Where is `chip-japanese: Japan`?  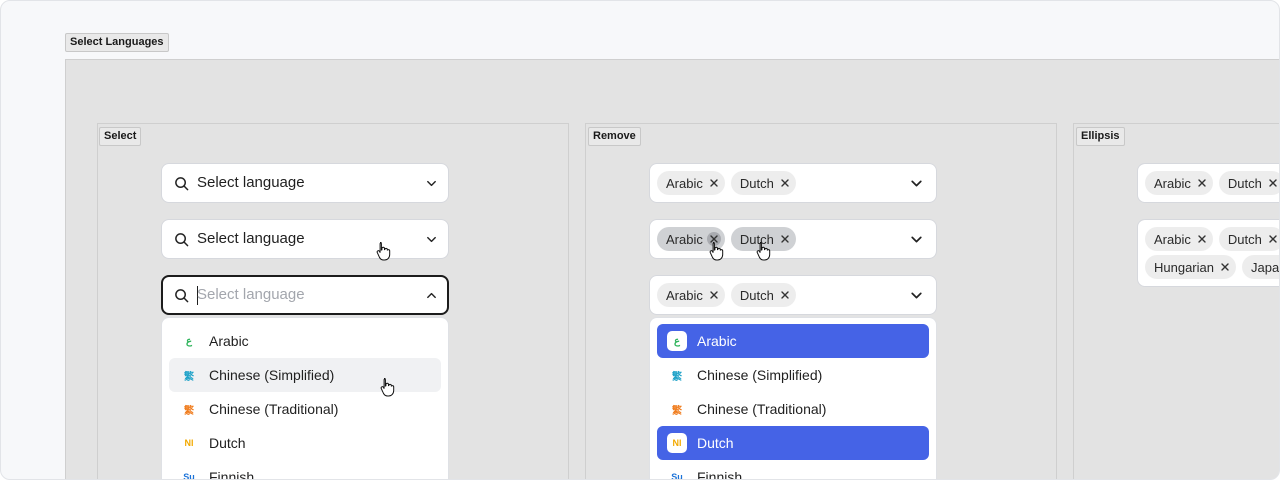
chip-japanese: Japan is located at coordinates (1261, 267).